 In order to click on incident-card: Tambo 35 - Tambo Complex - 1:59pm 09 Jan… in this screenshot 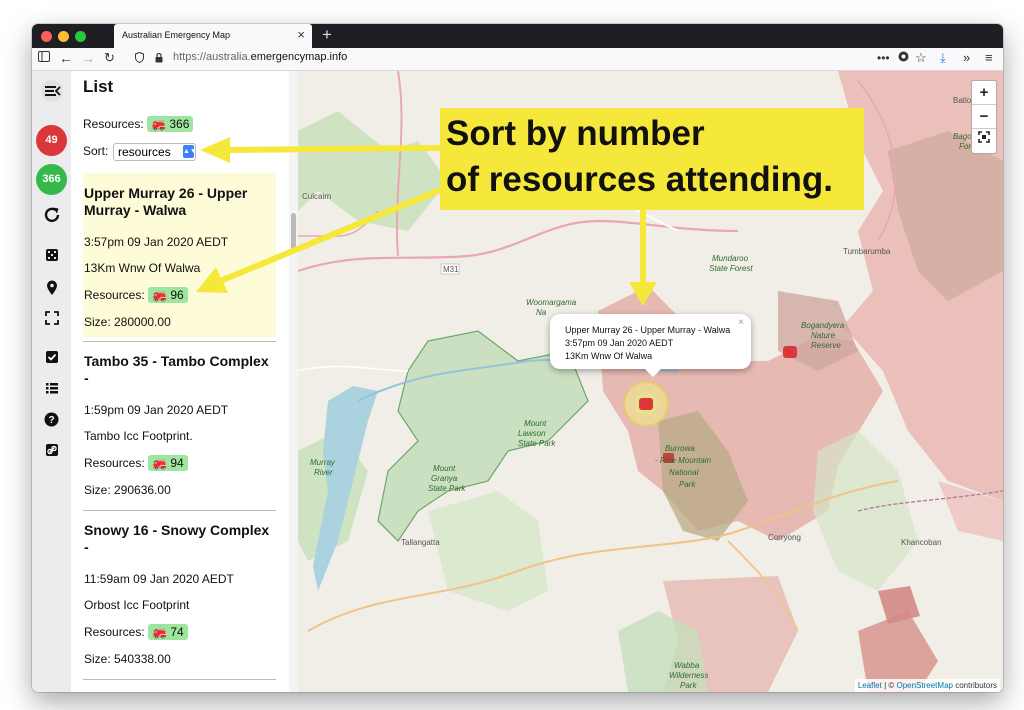, I will do `click(179, 425)`.